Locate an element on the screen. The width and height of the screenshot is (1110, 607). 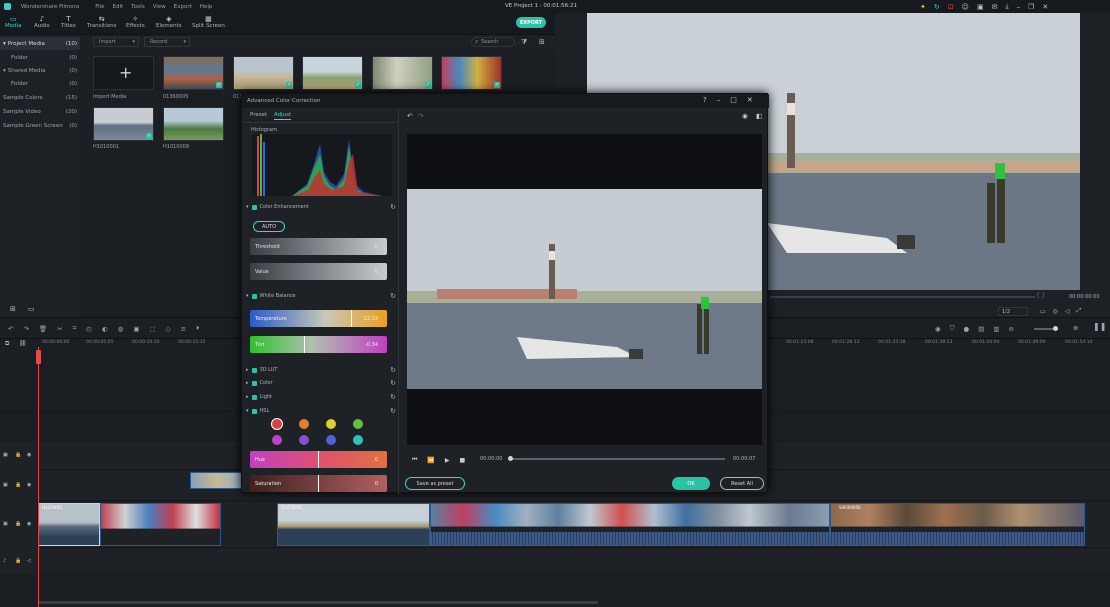
monitor-icon: ▭ is located at coordinates (1043, 311).